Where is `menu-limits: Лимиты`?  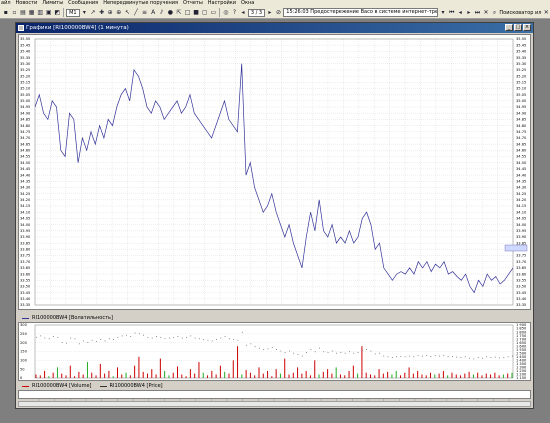 menu-limits: Лимиты is located at coordinates (52, 3).